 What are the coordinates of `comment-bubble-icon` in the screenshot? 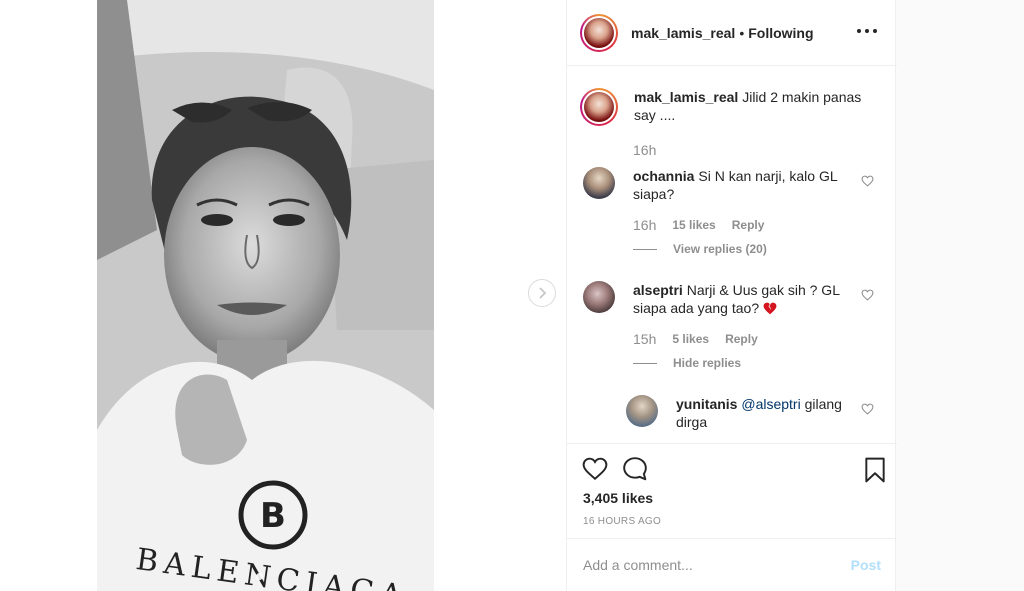 It's located at (635, 469).